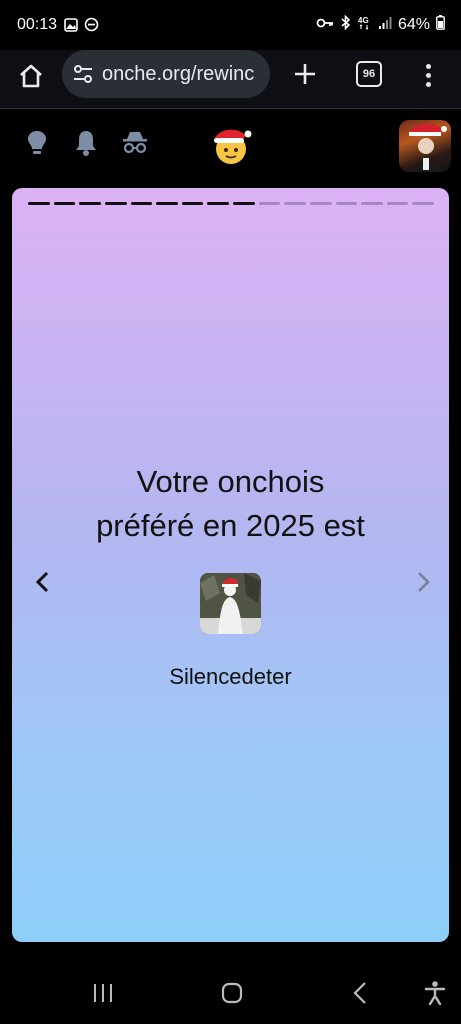 This screenshot has height=1024, width=461. Describe the element at coordinates (305, 74) in the screenshot. I see `new-tab-icon` at that location.